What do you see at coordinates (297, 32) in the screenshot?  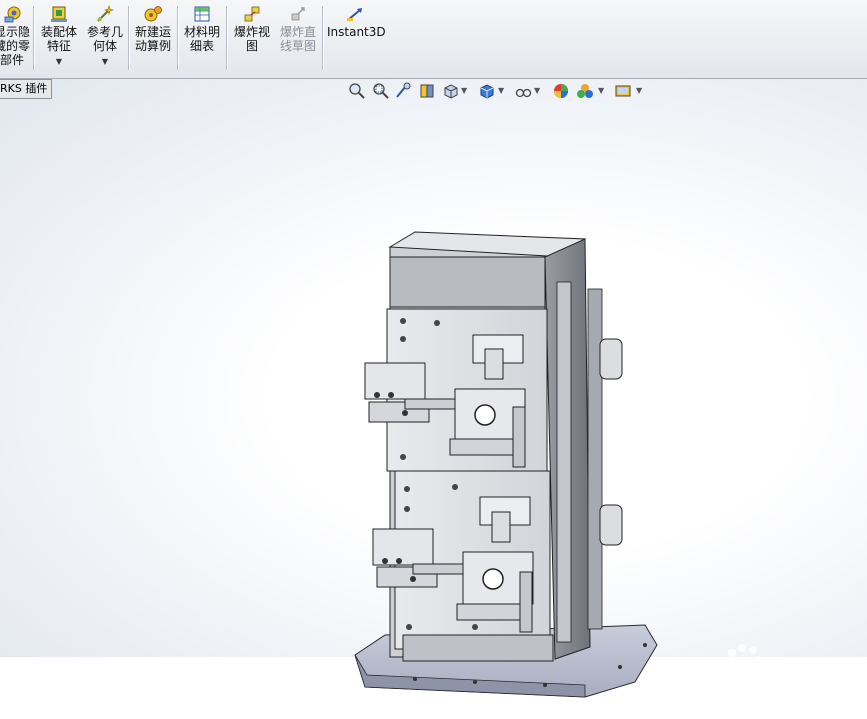 I see `explode-line-sketch-line1: 爆炸直` at bounding box center [297, 32].